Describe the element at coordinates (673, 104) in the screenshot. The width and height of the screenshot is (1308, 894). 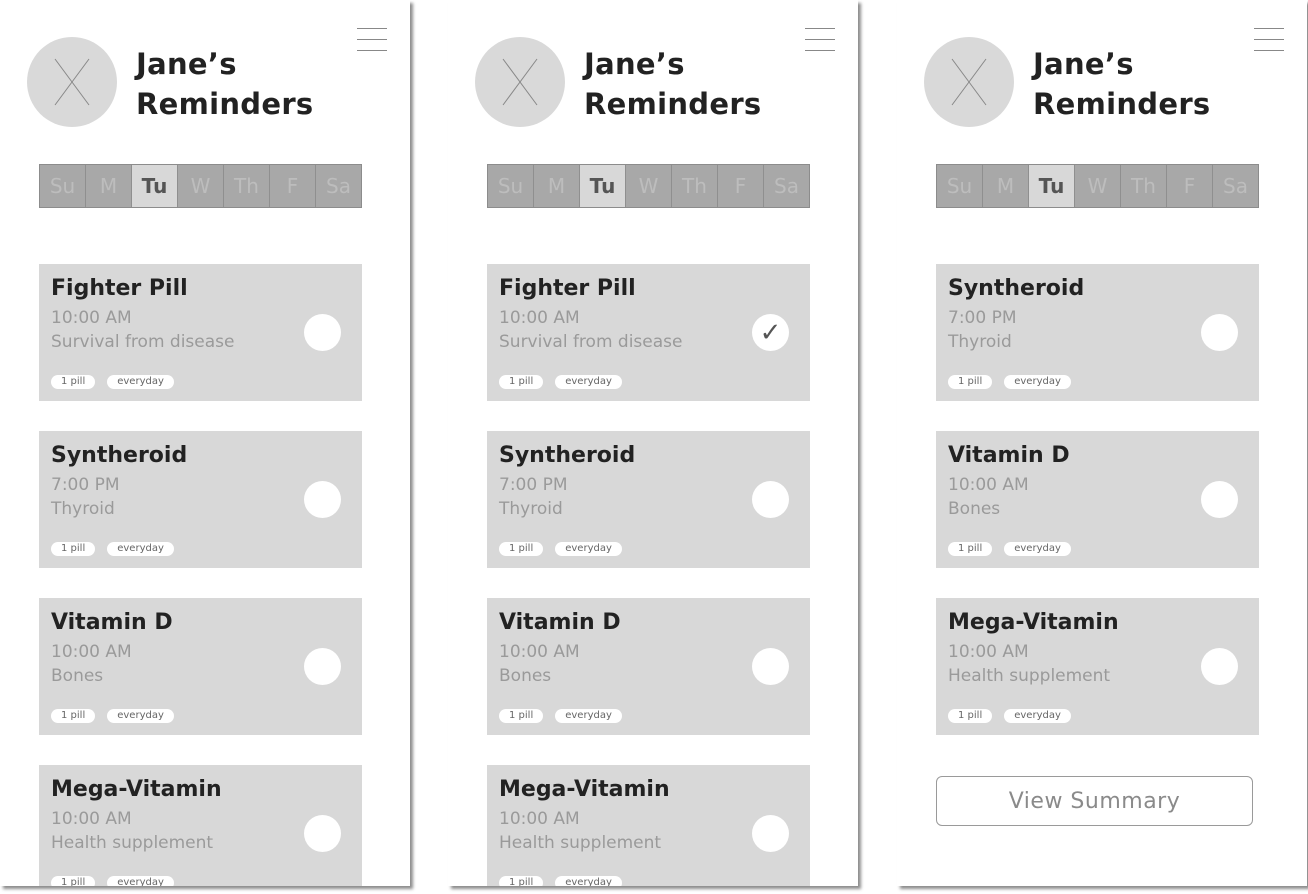
I see `title-line-2: Reminders` at that location.